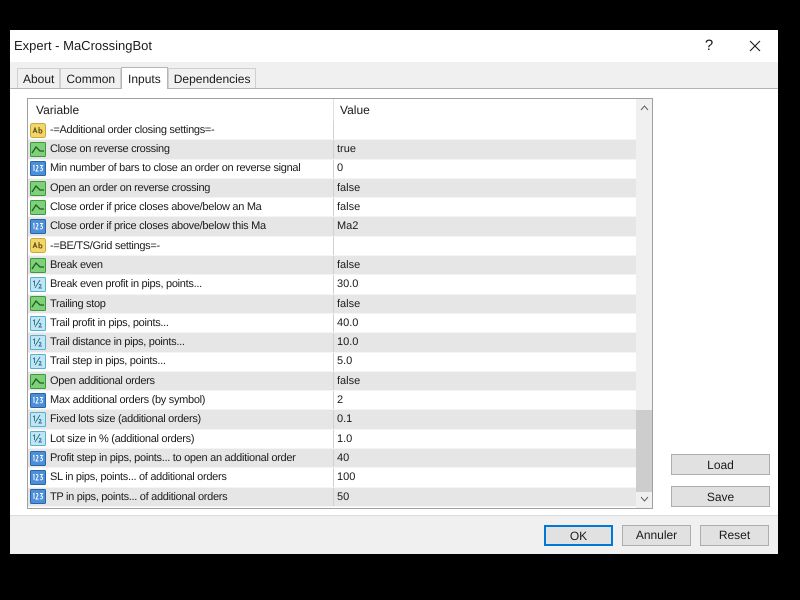 Image resolution: width=800 pixels, height=600 pixels. What do you see at coordinates (347, 284) in the screenshot?
I see `variable-value: 30.0` at bounding box center [347, 284].